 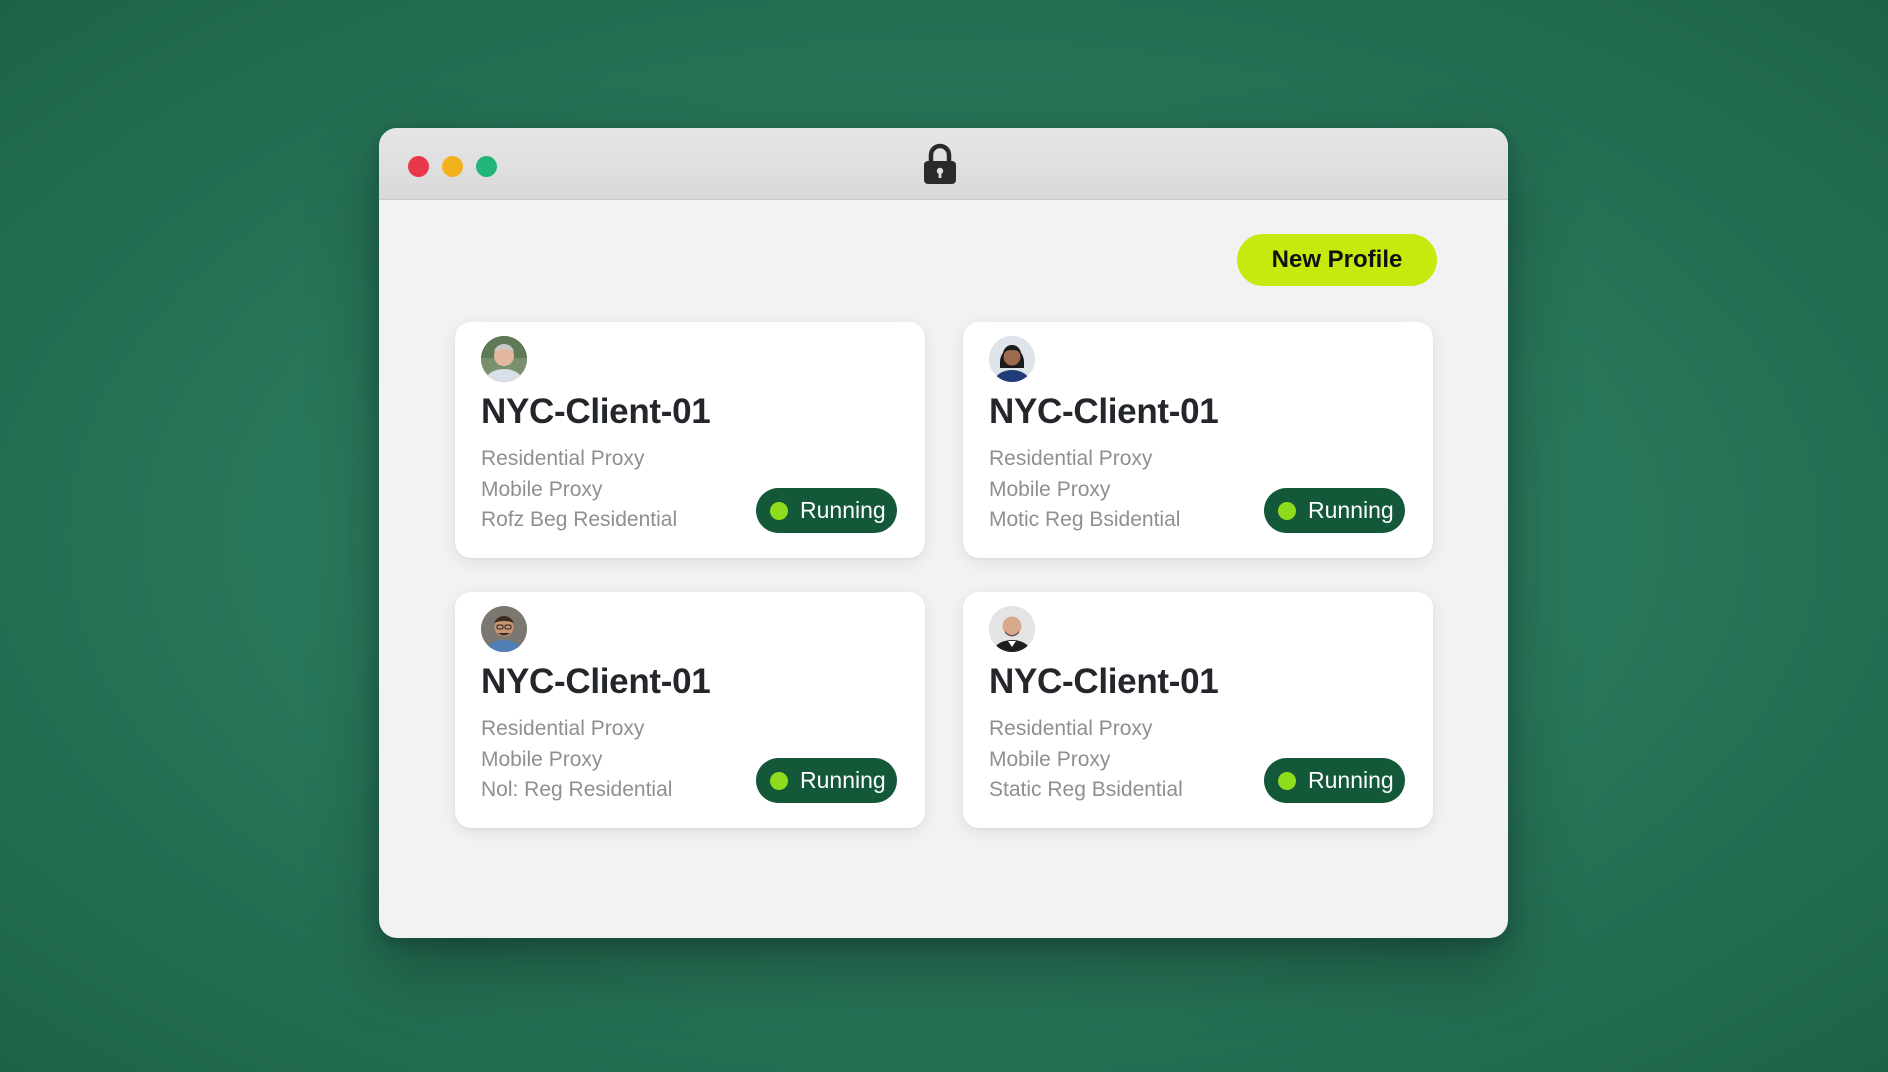 What do you see at coordinates (1085, 519) in the screenshot?
I see `proxy-item: Motic Reg Bsidential` at bounding box center [1085, 519].